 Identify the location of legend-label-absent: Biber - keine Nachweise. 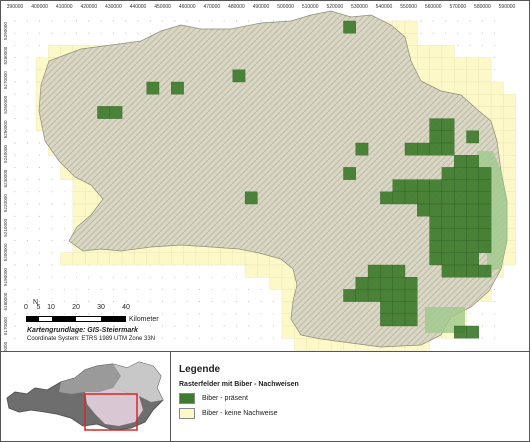
(240, 413).